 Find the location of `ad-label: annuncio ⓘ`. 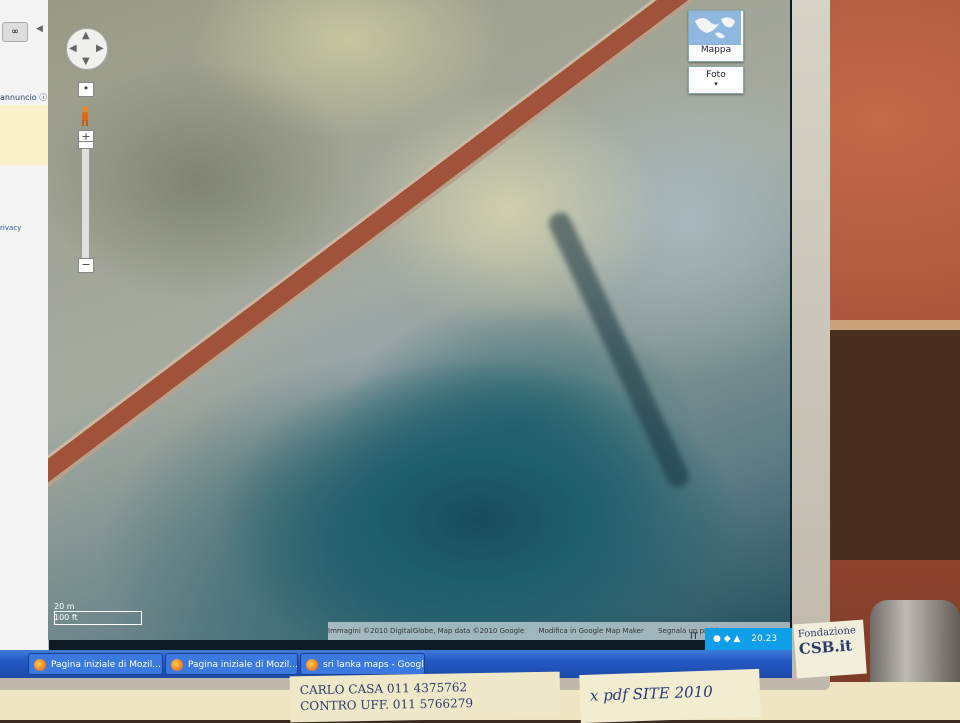

ad-label: annuncio ⓘ is located at coordinates (23, 97).